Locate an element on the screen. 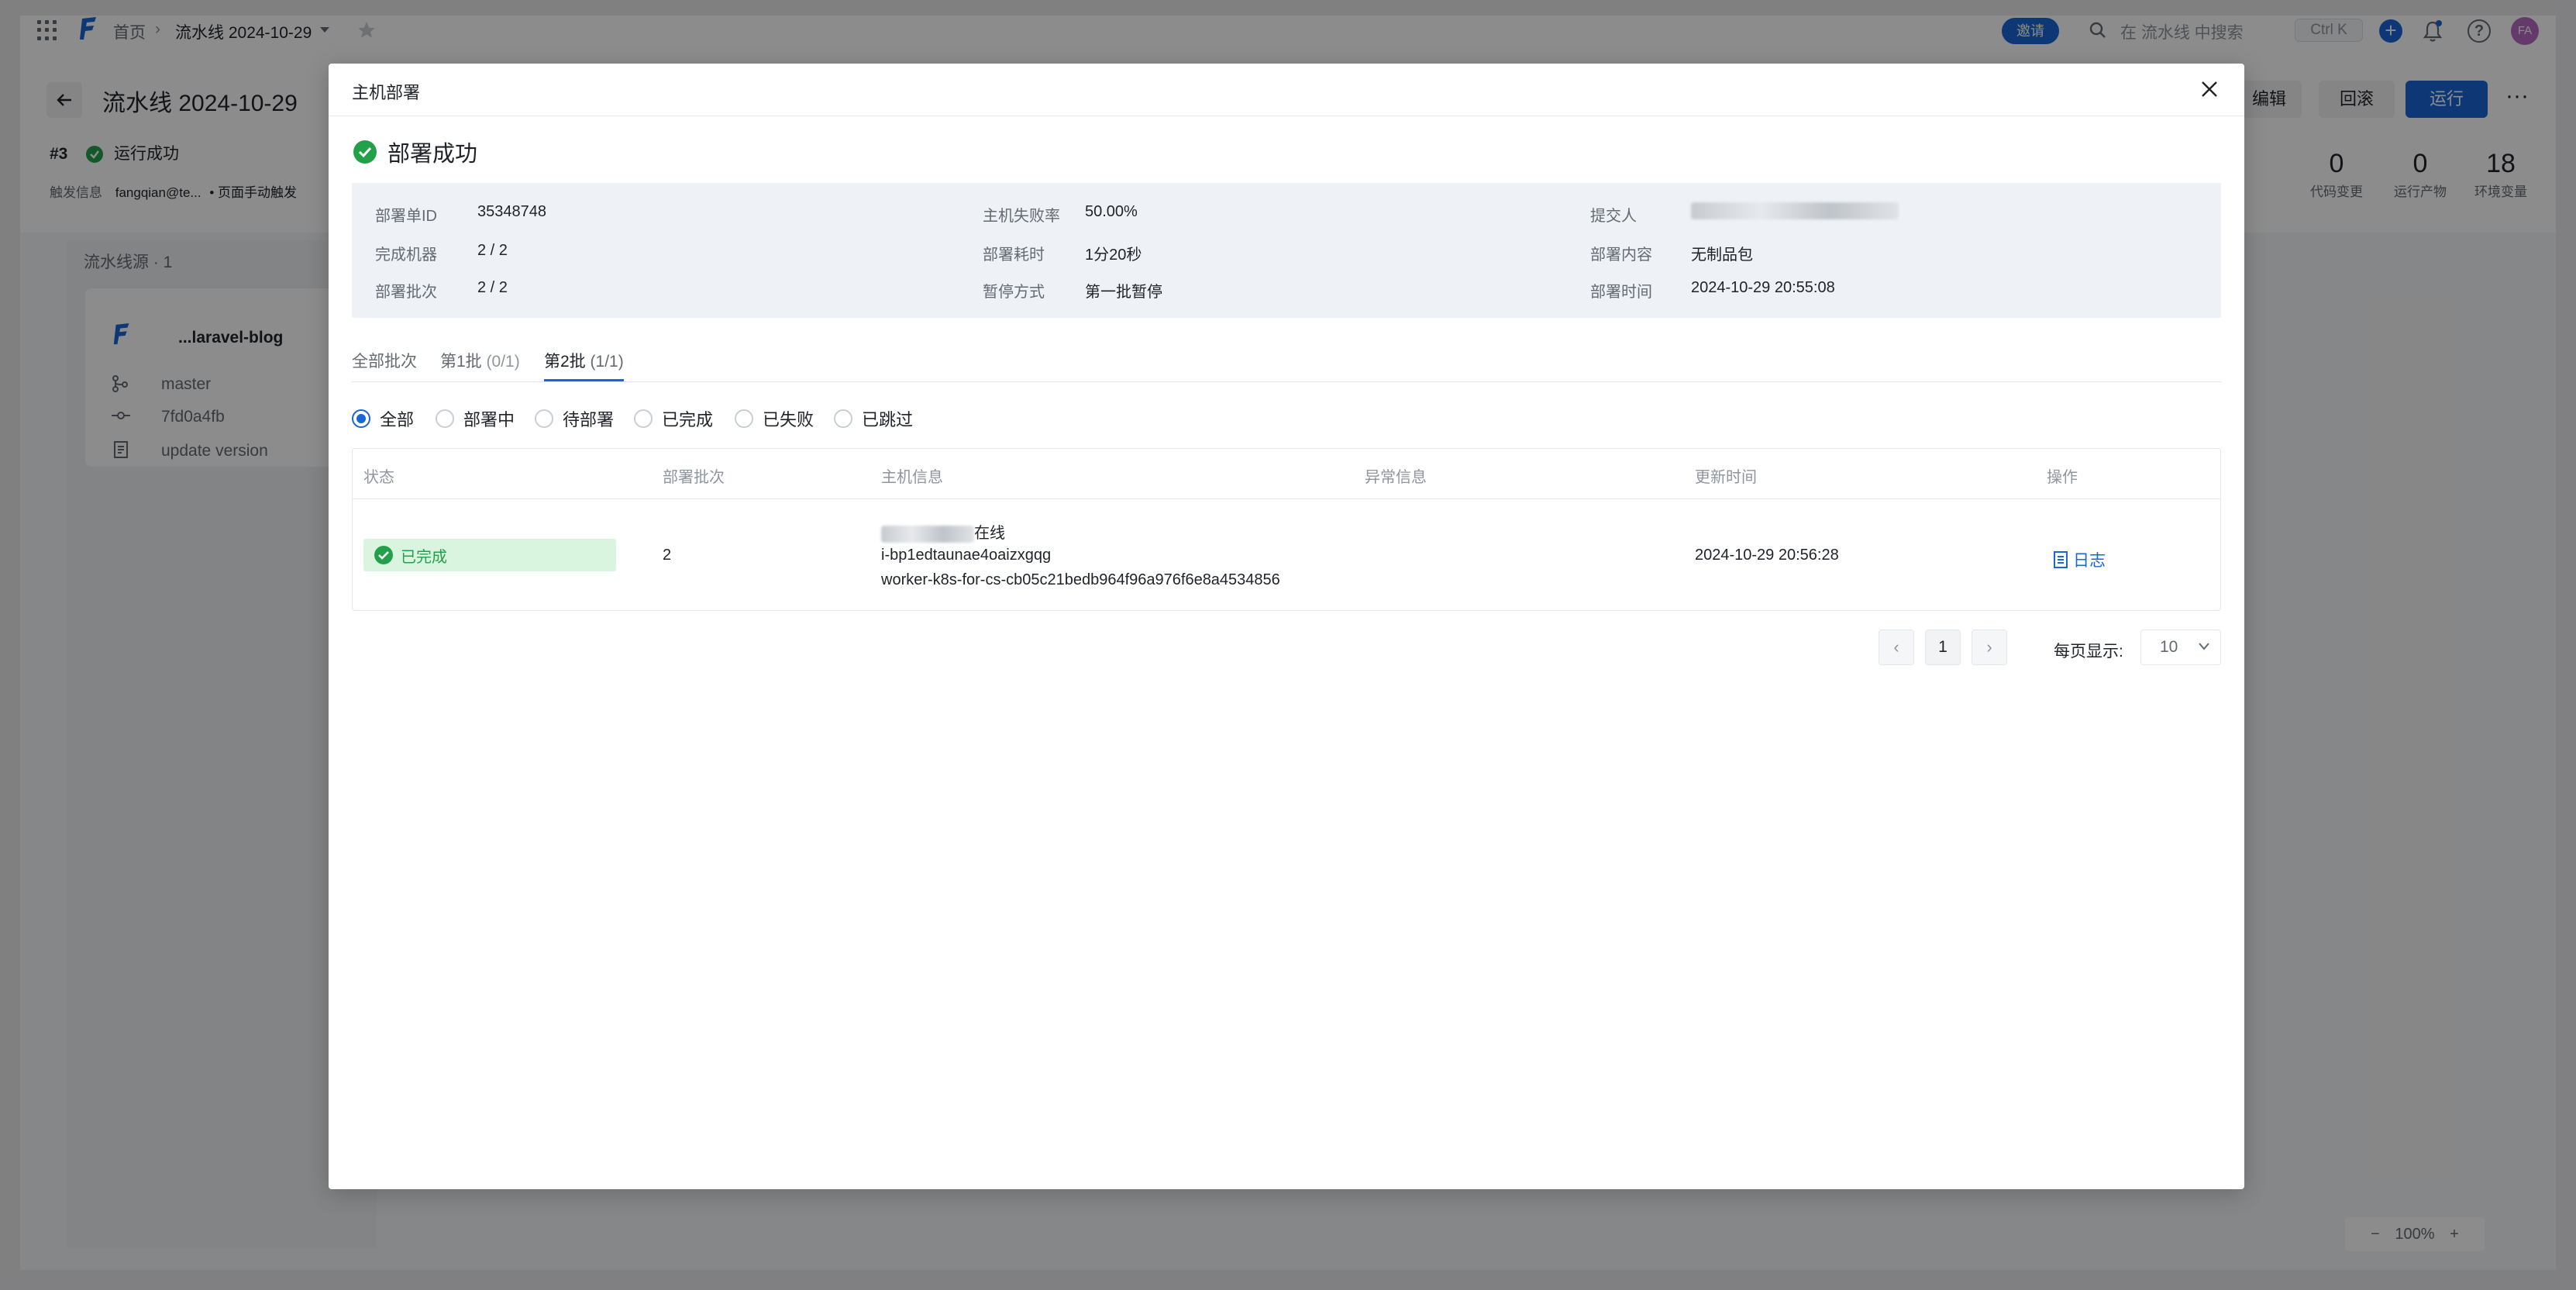  modal-title: 主机部署 is located at coordinates (386, 92).